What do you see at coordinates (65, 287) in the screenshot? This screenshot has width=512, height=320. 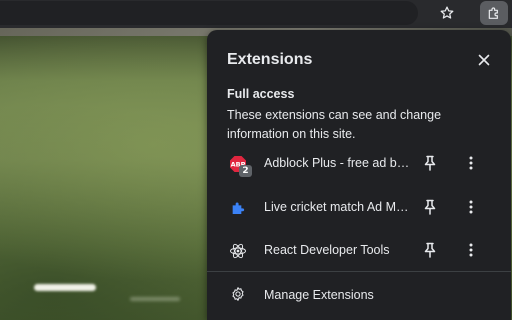 I see `field-marking` at bounding box center [65, 287].